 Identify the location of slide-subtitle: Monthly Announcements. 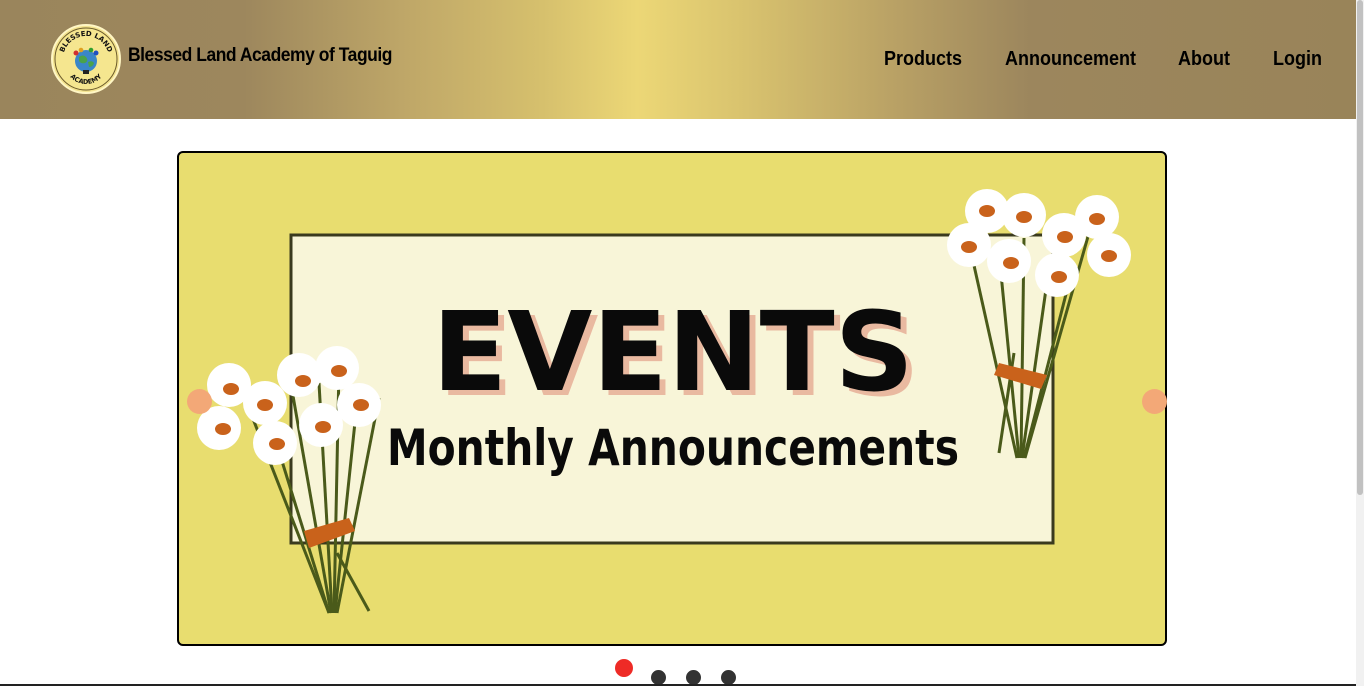
(673, 448).